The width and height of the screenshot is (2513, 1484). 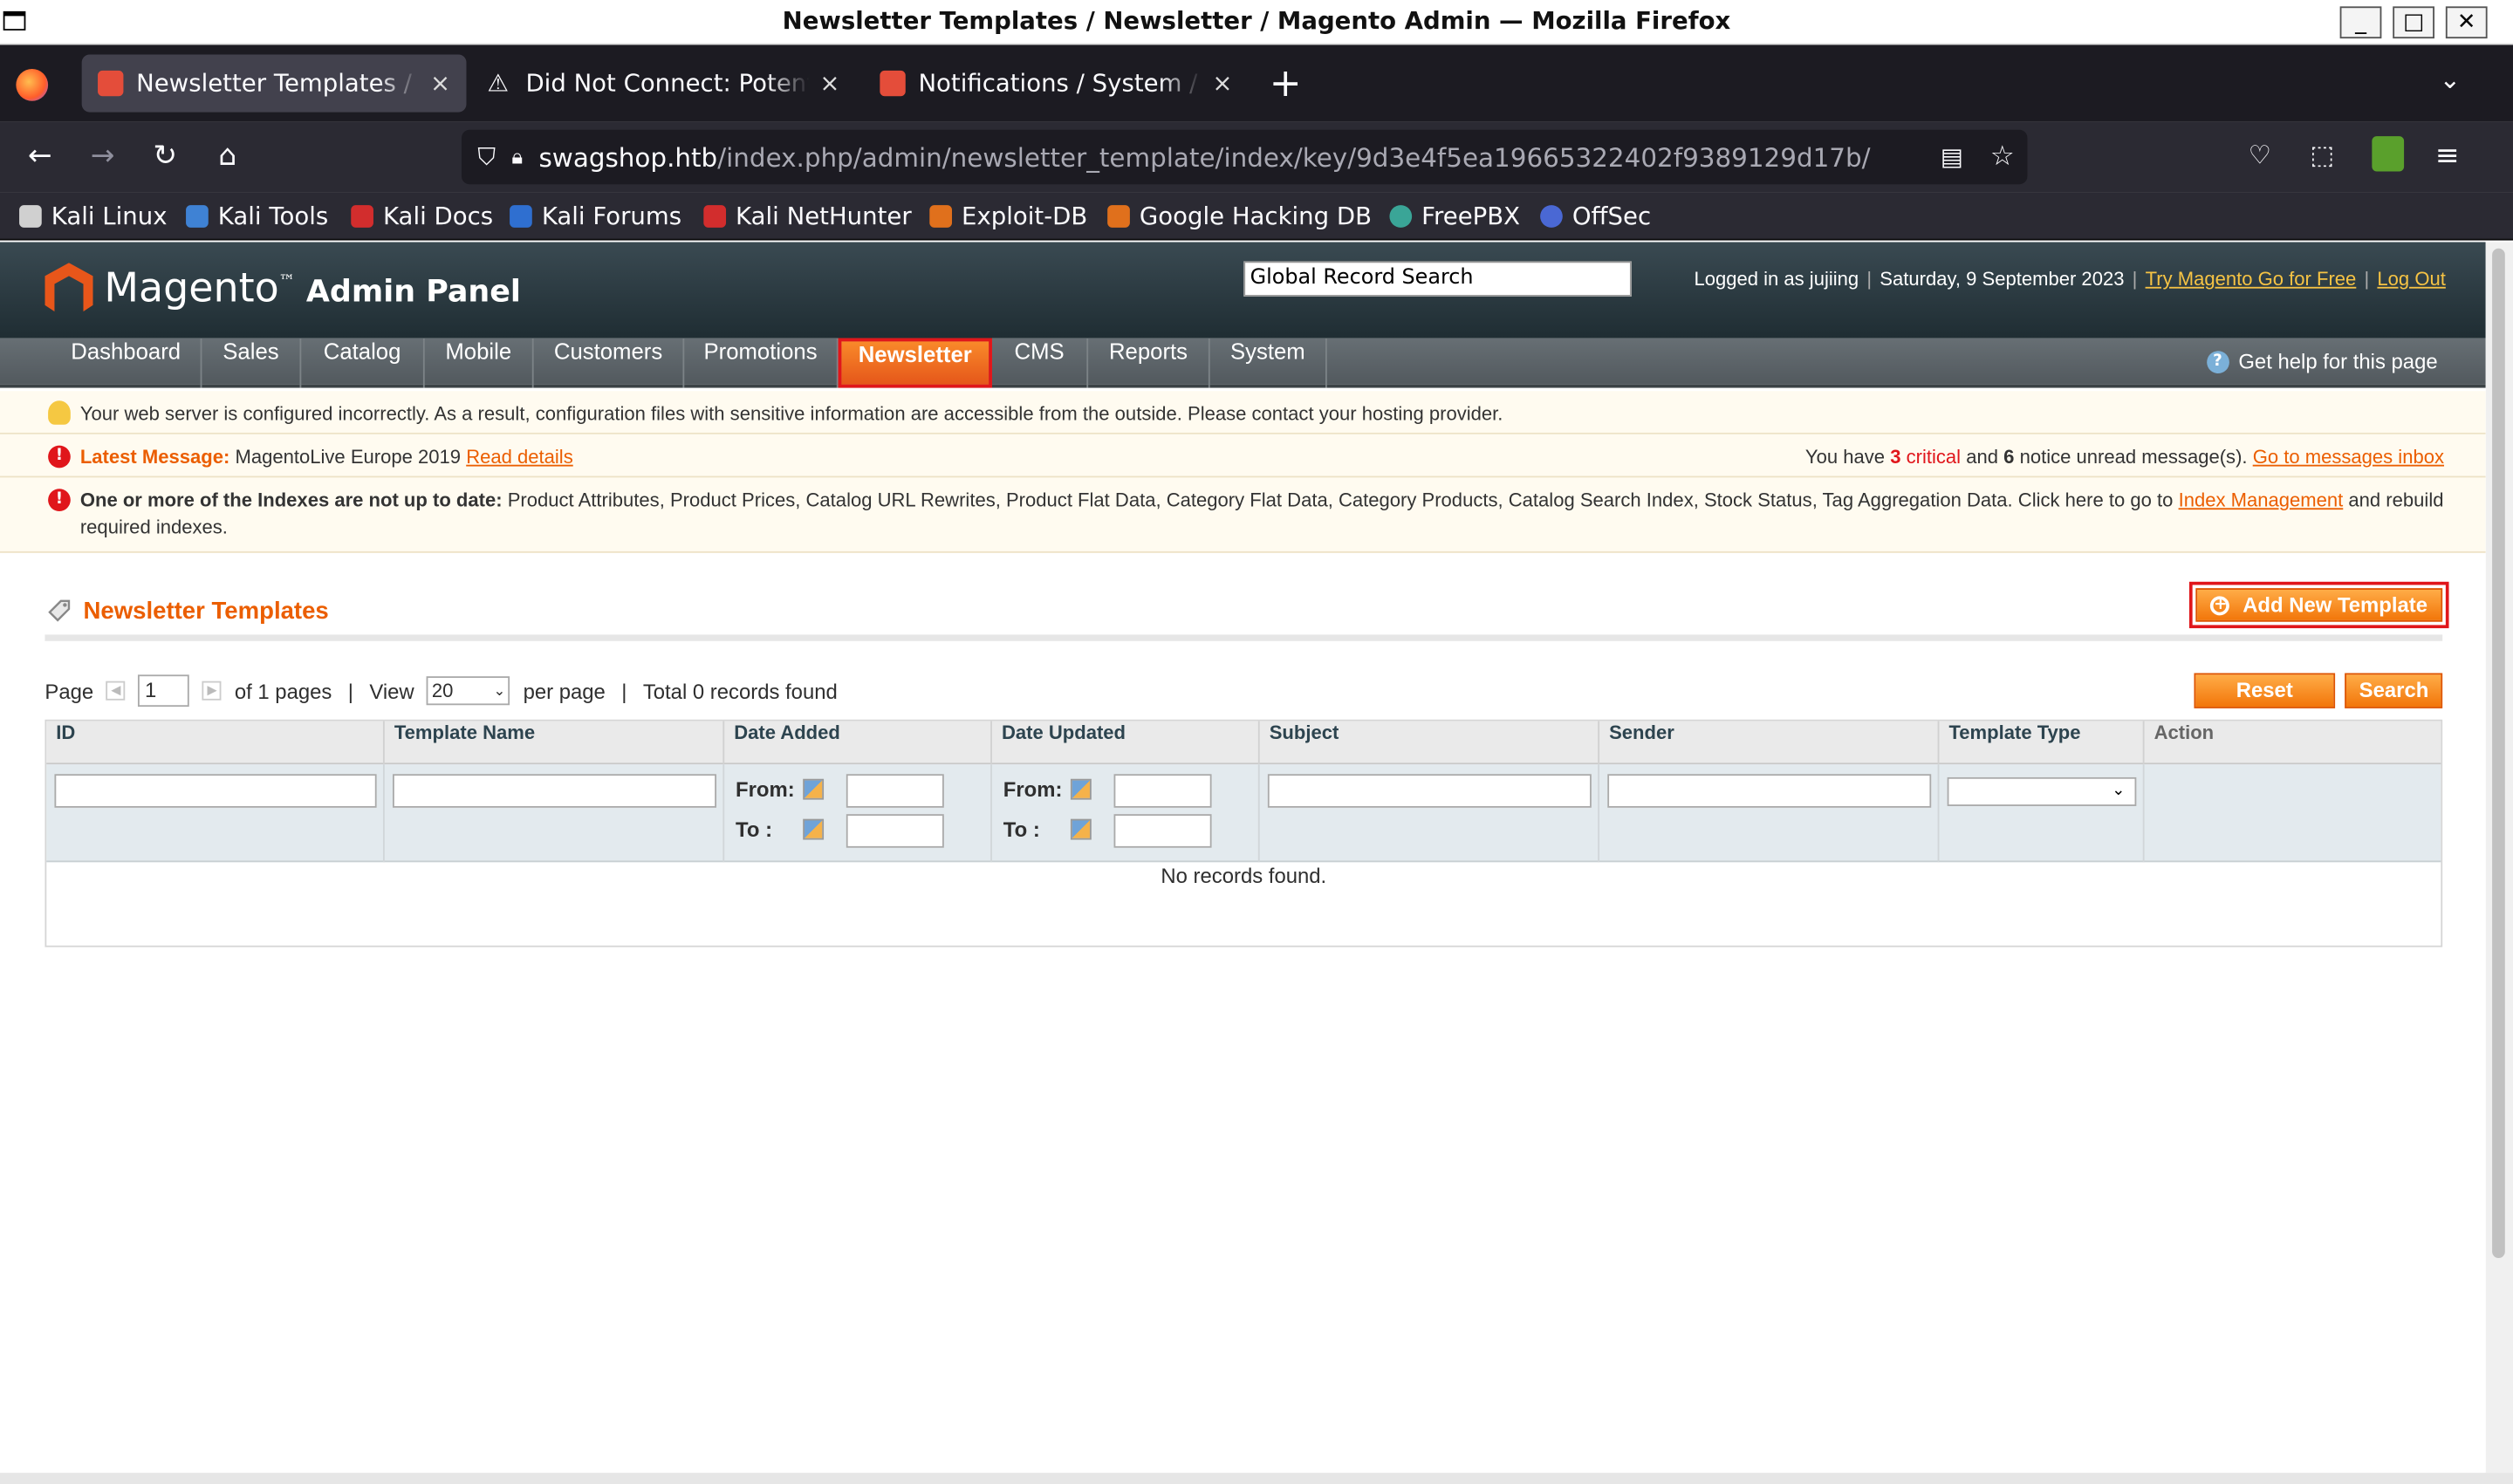 I want to click on template-name-filter-input, so click(x=554, y=791).